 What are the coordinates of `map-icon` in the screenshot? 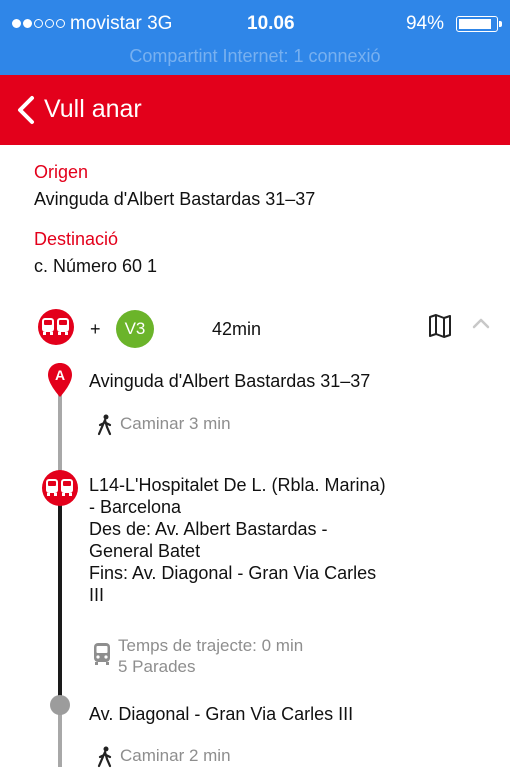 It's located at (440, 326).